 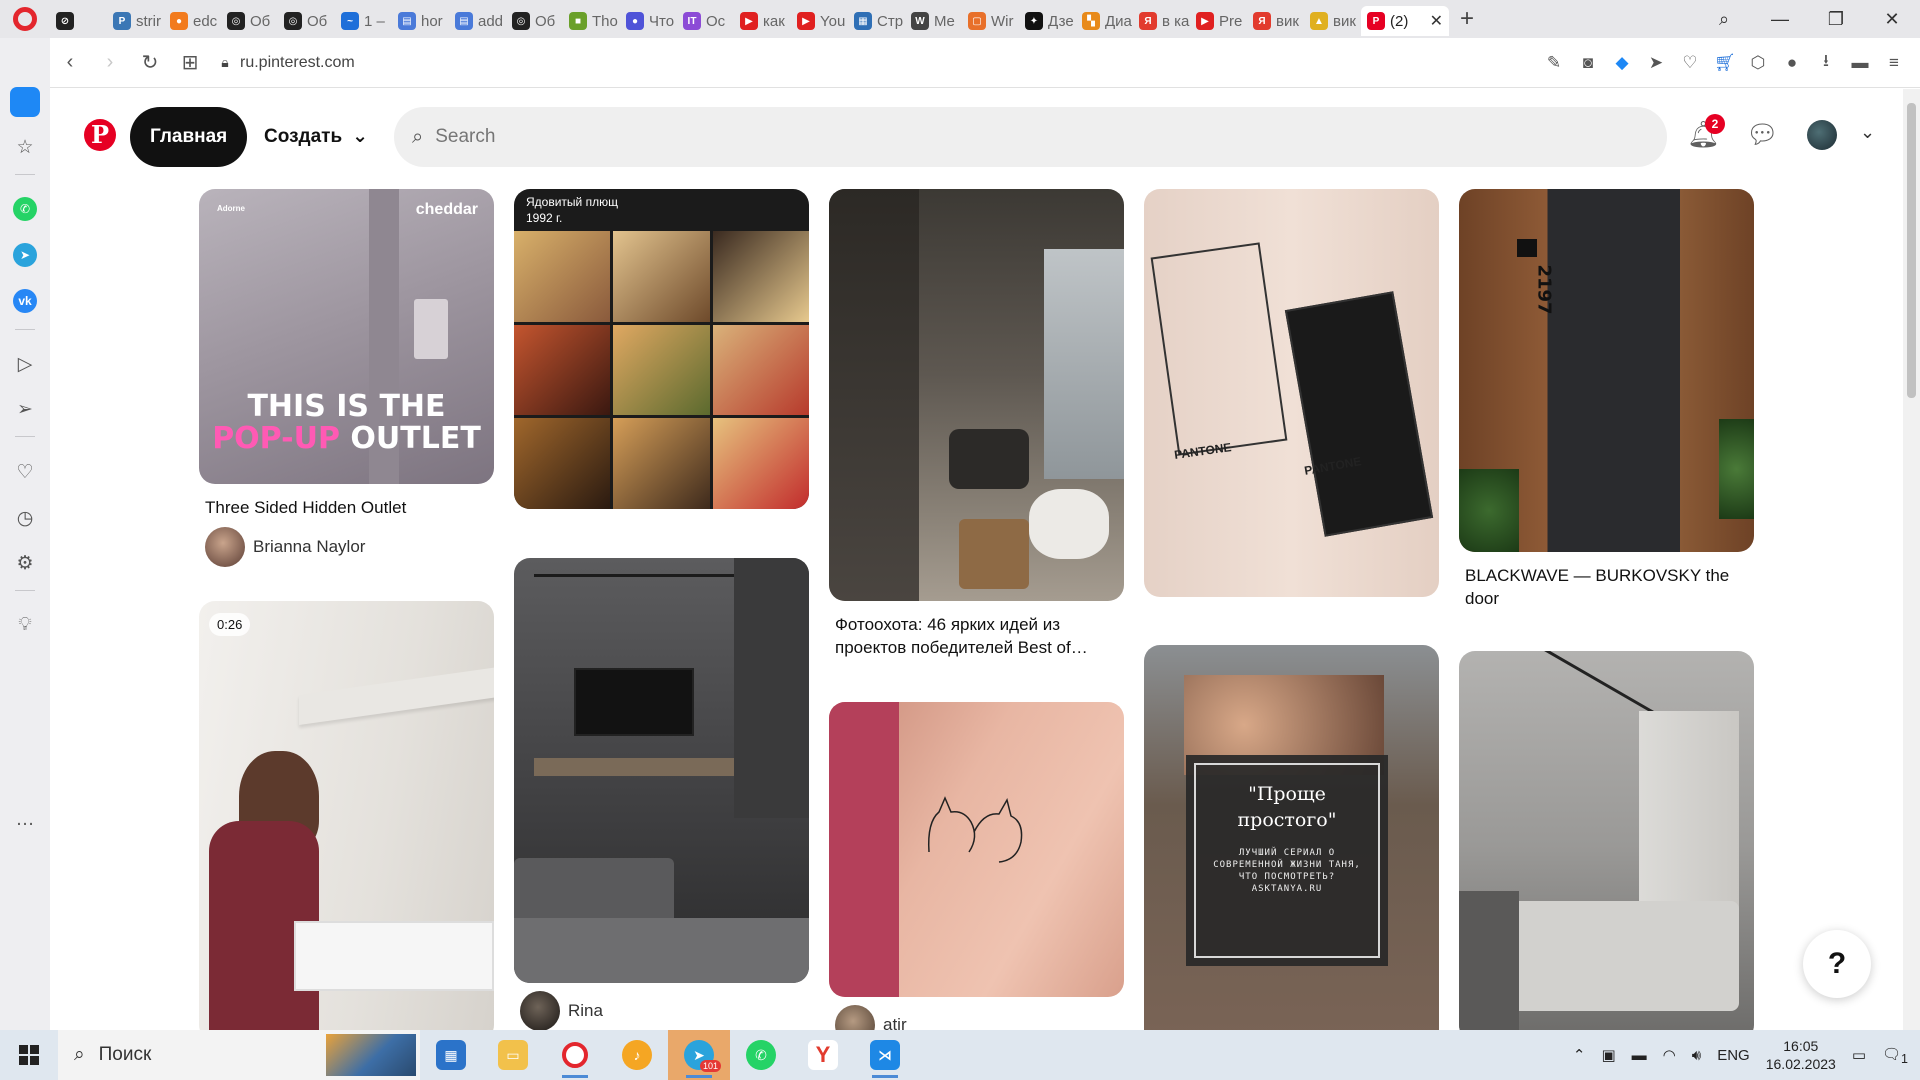 What do you see at coordinates (575, 1055) in the screenshot?
I see `taskbar-opera-app` at bounding box center [575, 1055].